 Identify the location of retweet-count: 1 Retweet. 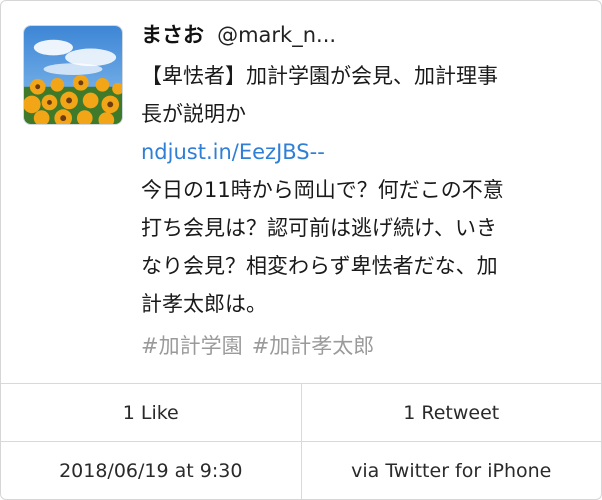
(451, 412).